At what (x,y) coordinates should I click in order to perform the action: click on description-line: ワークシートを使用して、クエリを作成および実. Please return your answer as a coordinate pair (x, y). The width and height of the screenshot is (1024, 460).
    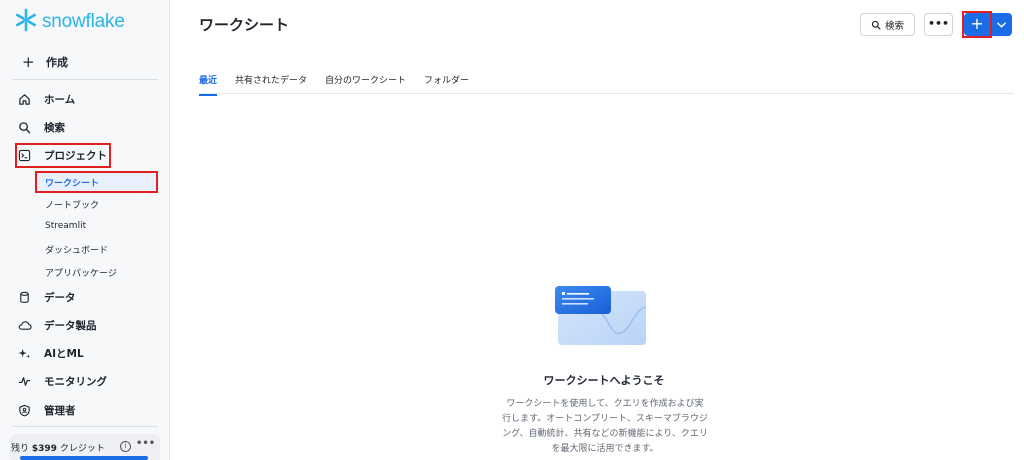
    Looking at the image, I should click on (605, 404).